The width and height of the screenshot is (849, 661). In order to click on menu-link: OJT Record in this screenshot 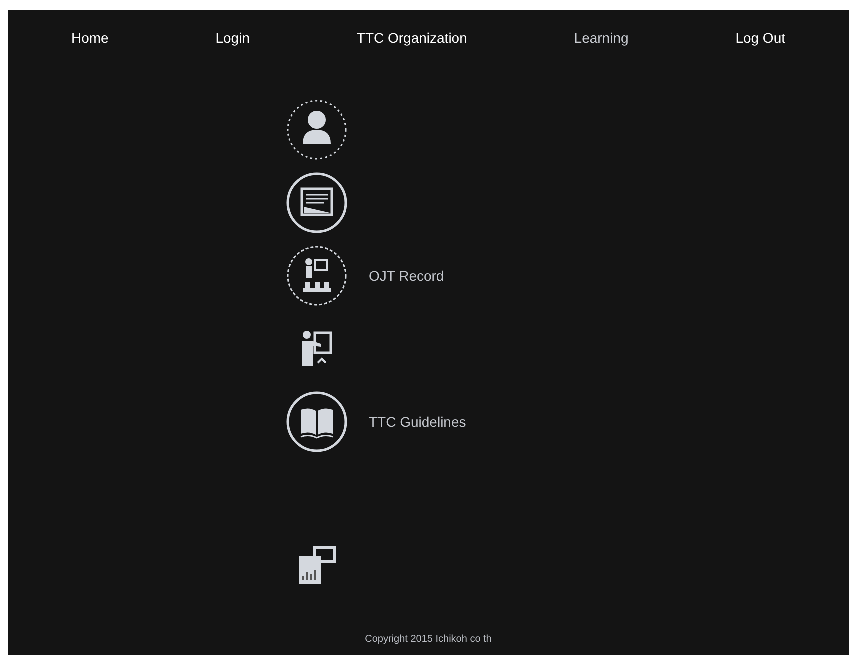, I will do `click(406, 276)`.